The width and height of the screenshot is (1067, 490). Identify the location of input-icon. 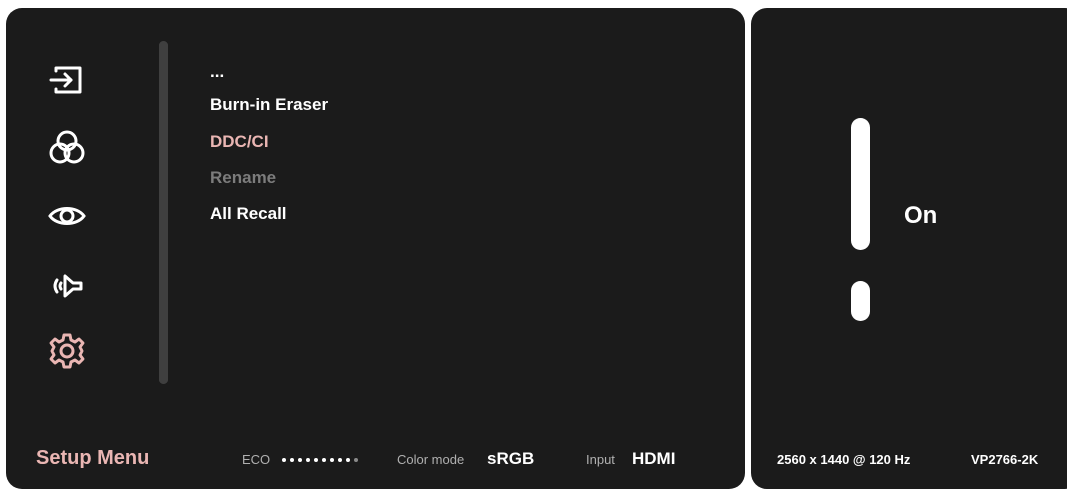
(67, 80).